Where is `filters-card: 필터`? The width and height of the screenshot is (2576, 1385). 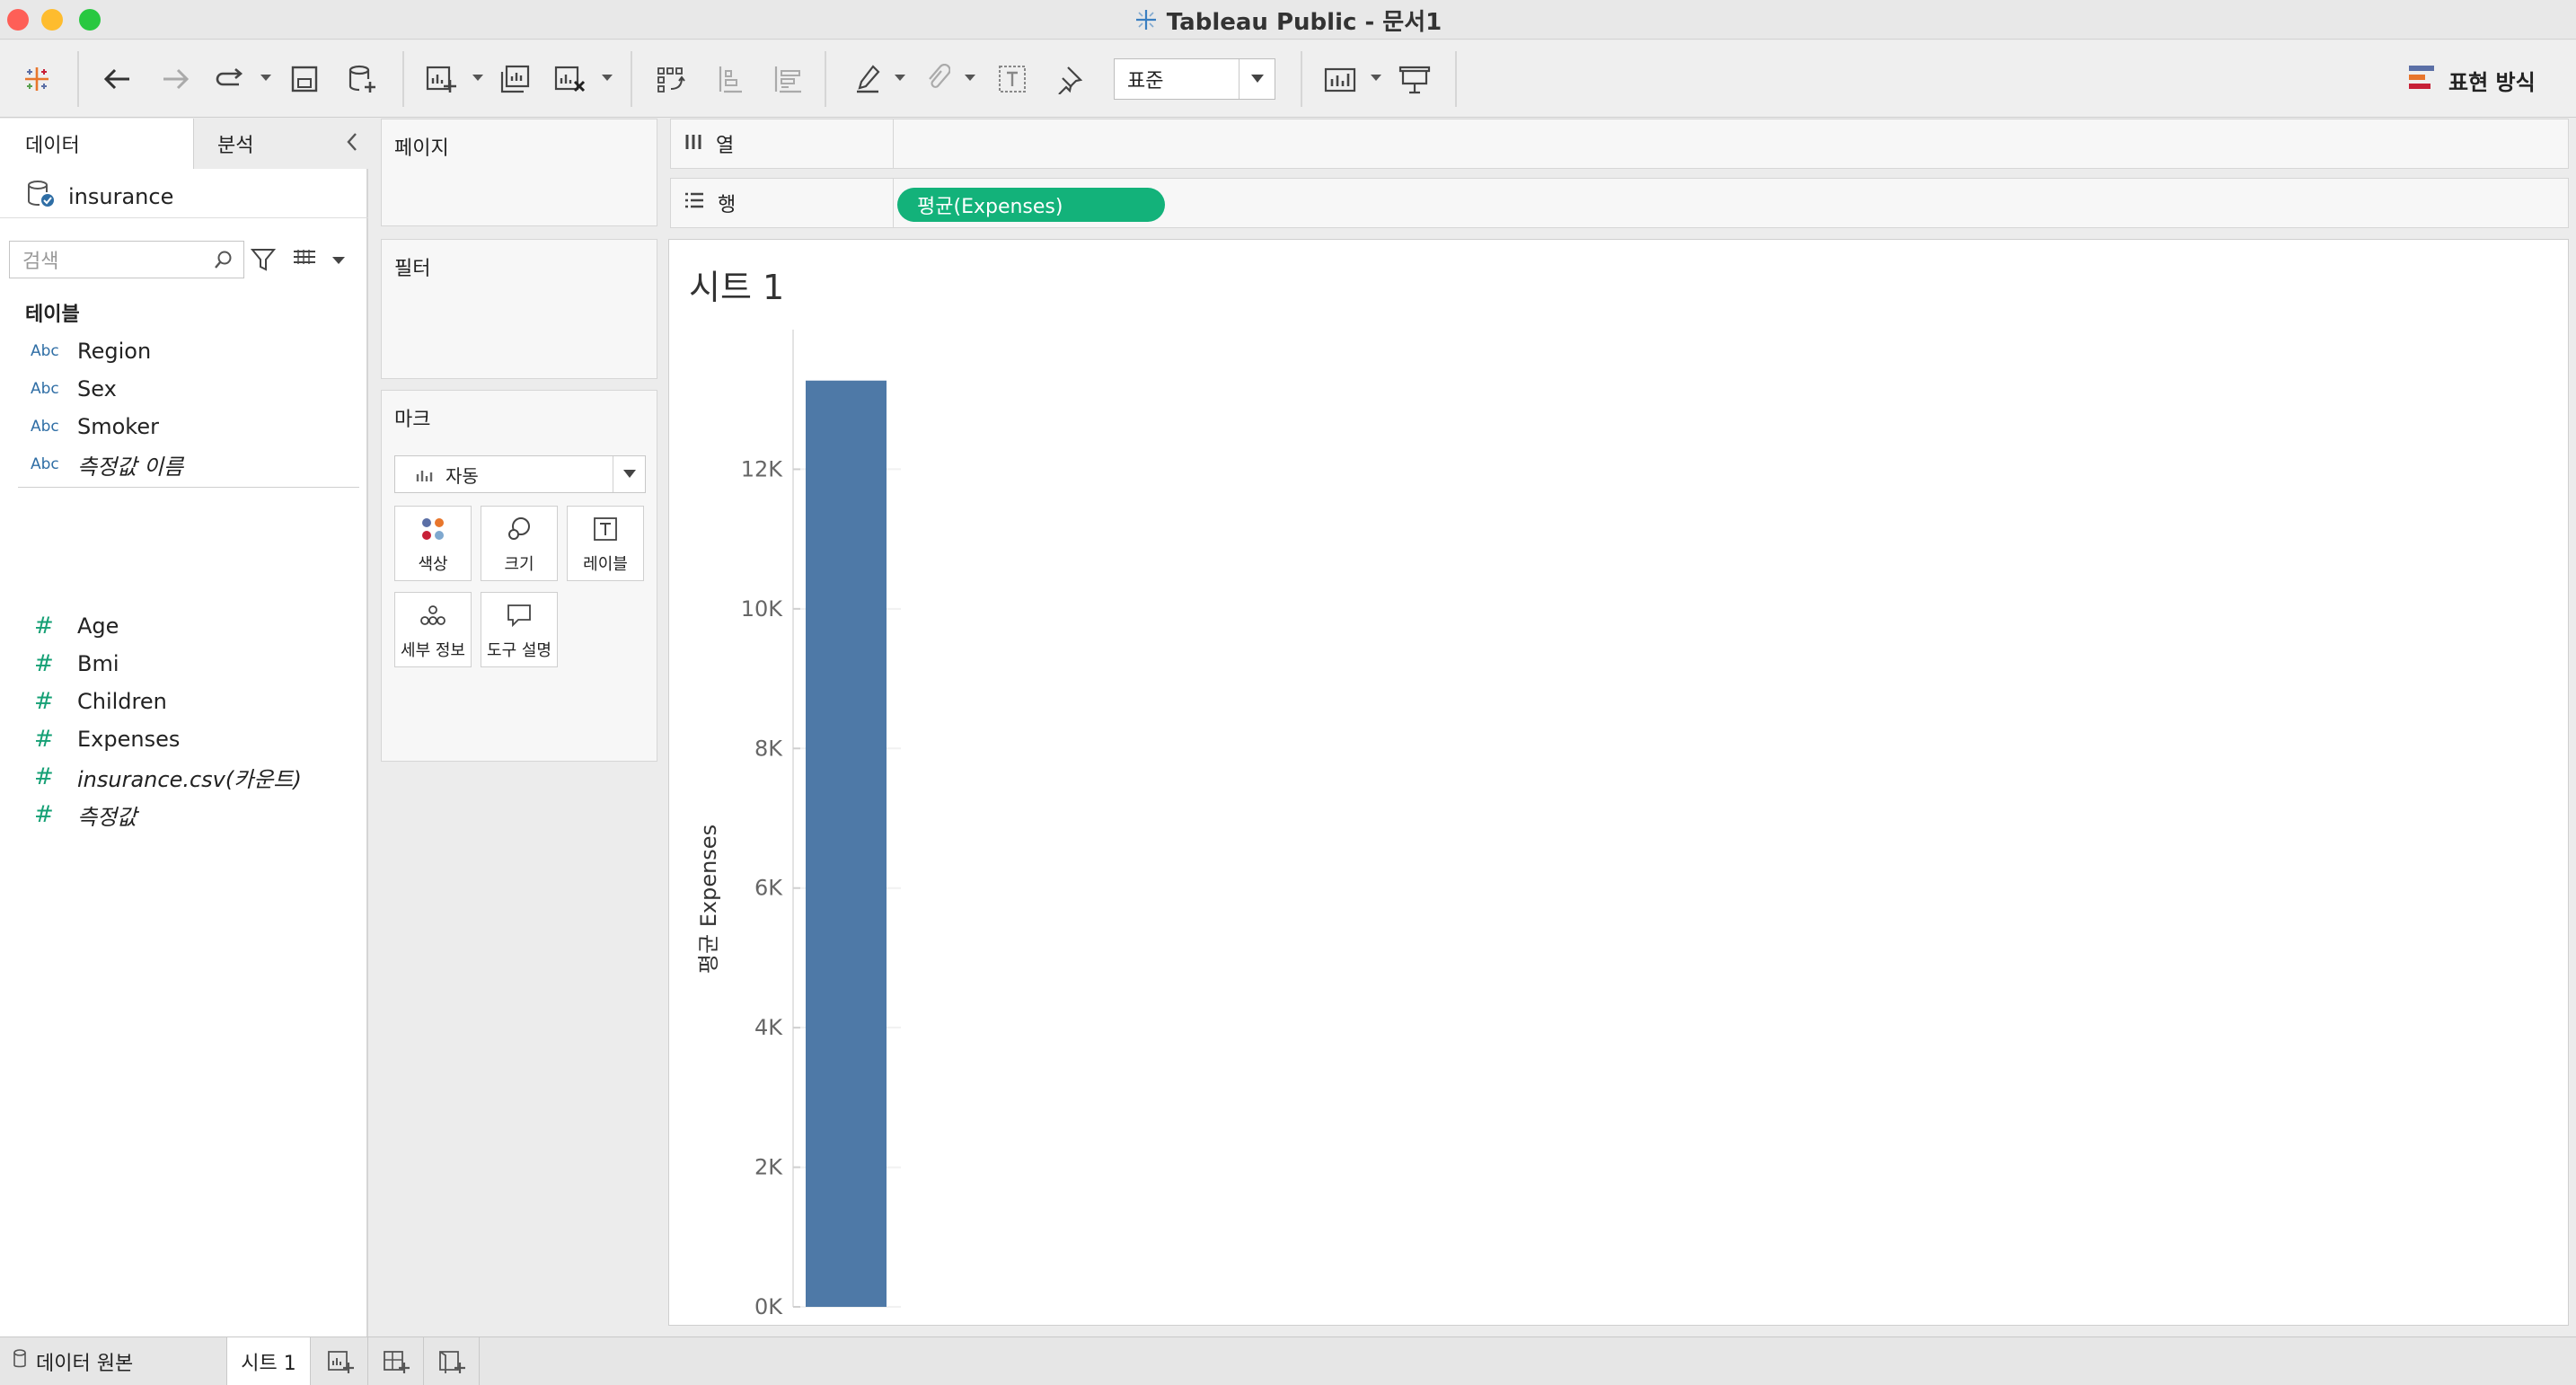
filters-card: 필터 is located at coordinates (519, 309).